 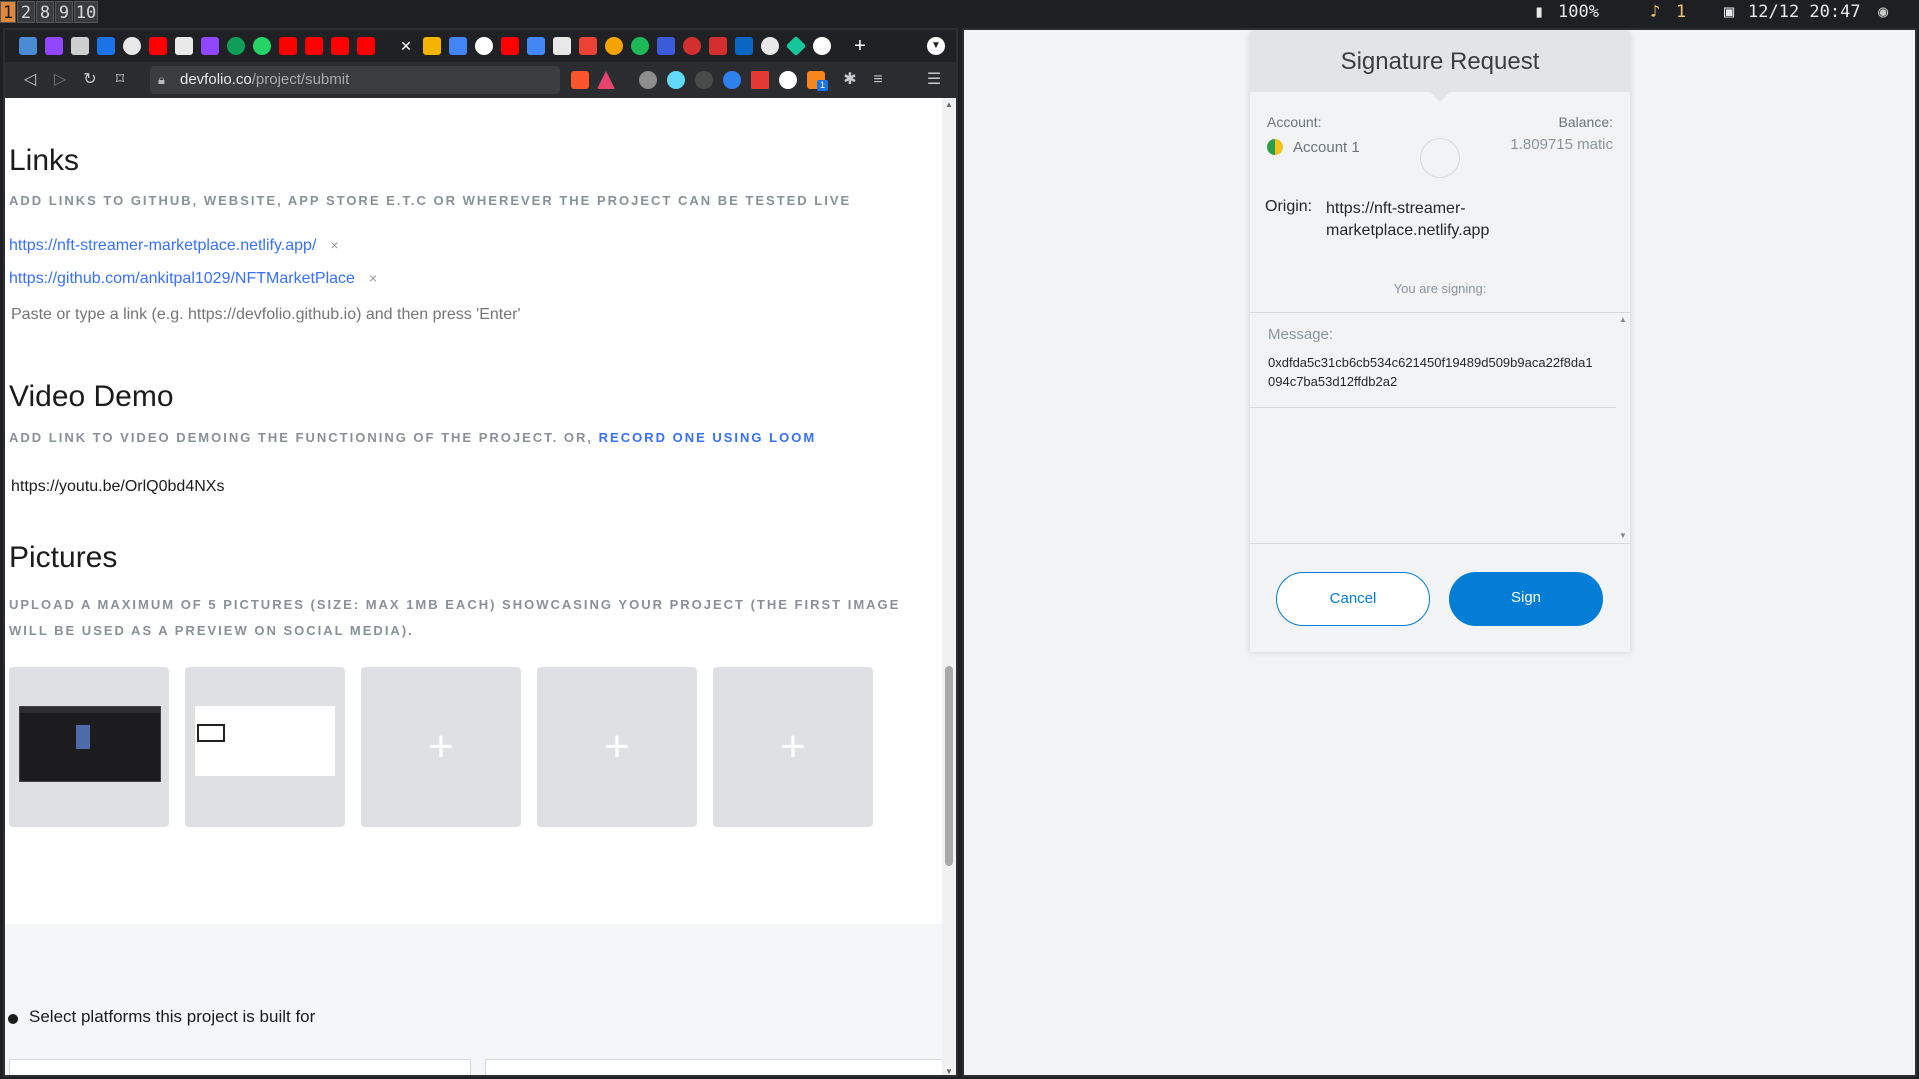 What do you see at coordinates (692, 46) in the screenshot?
I see `tab-pin-icon` at bounding box center [692, 46].